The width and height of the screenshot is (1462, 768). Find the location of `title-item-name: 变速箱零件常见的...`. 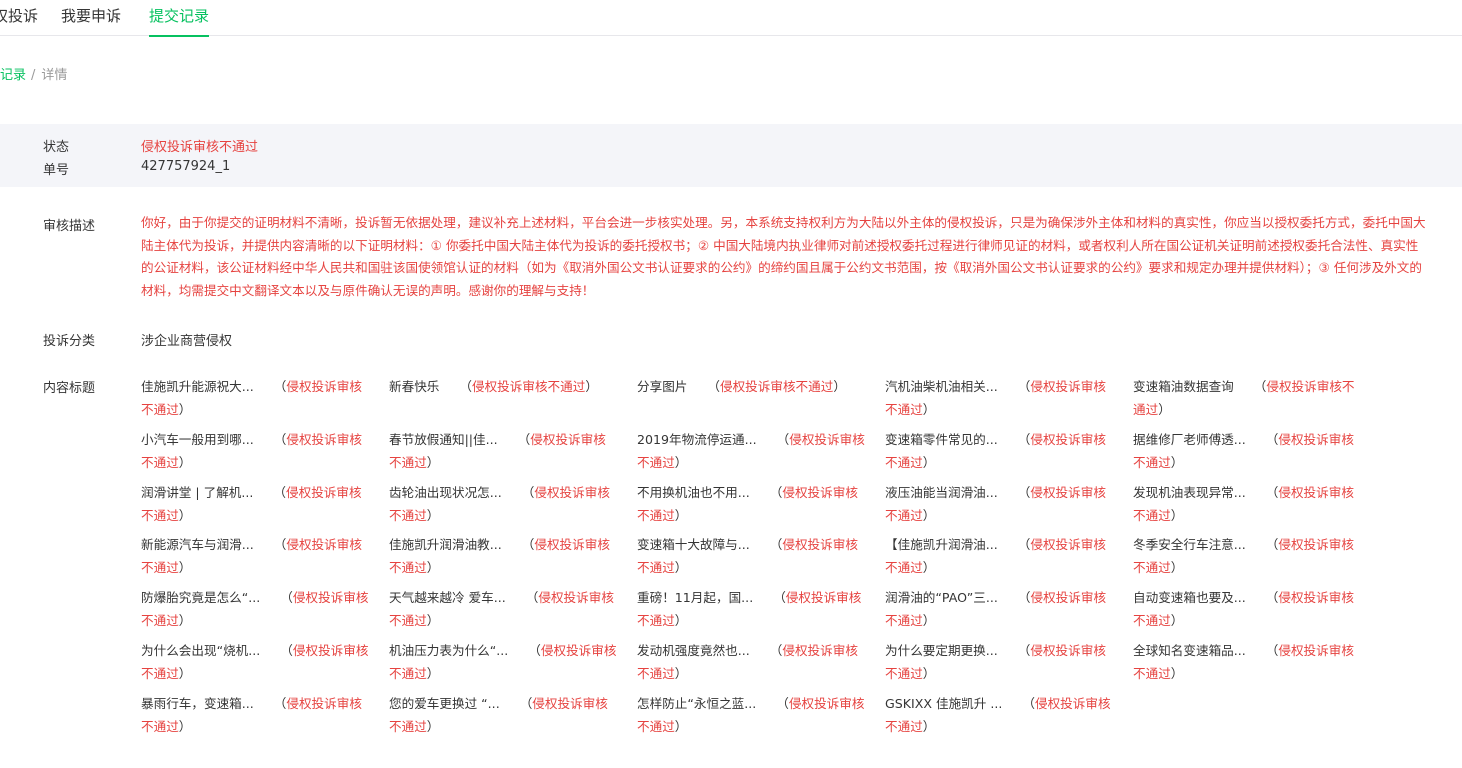

title-item-name: 变速箱零件常见的... is located at coordinates (941, 439).